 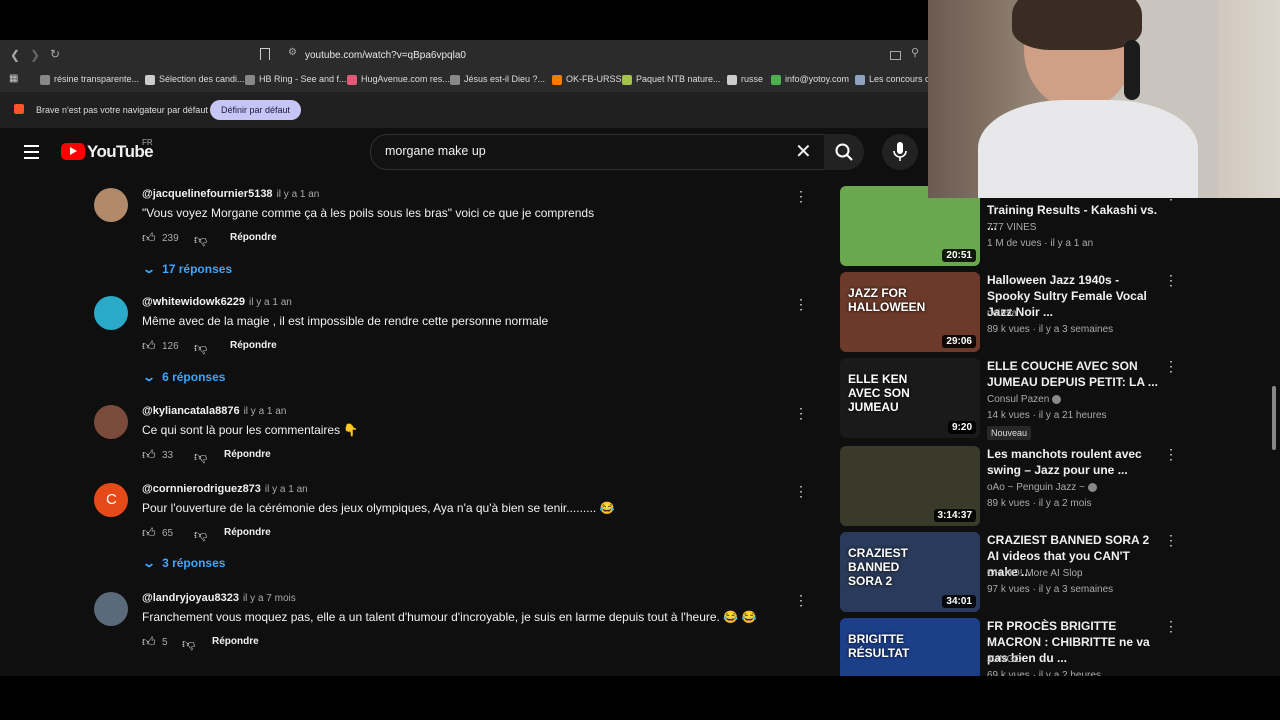 I want to click on comment-username: @jacquelinefournier5138, so click(x=207, y=194).